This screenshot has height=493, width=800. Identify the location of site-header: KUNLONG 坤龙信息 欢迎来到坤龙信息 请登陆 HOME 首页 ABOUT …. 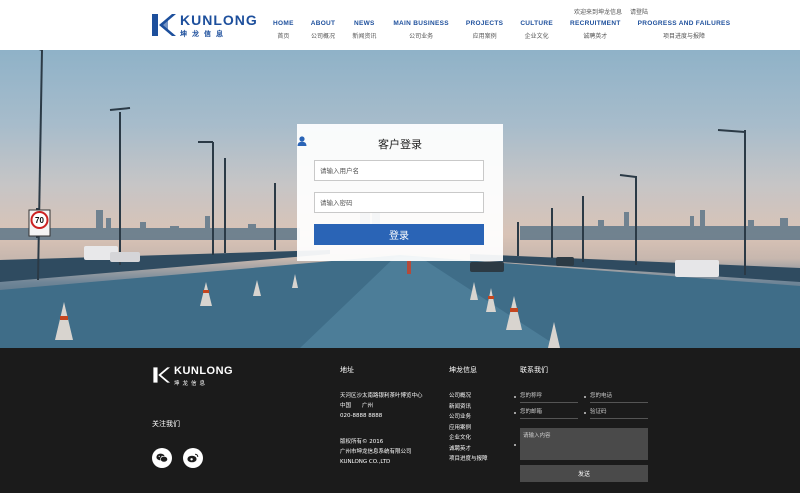
(400, 25).